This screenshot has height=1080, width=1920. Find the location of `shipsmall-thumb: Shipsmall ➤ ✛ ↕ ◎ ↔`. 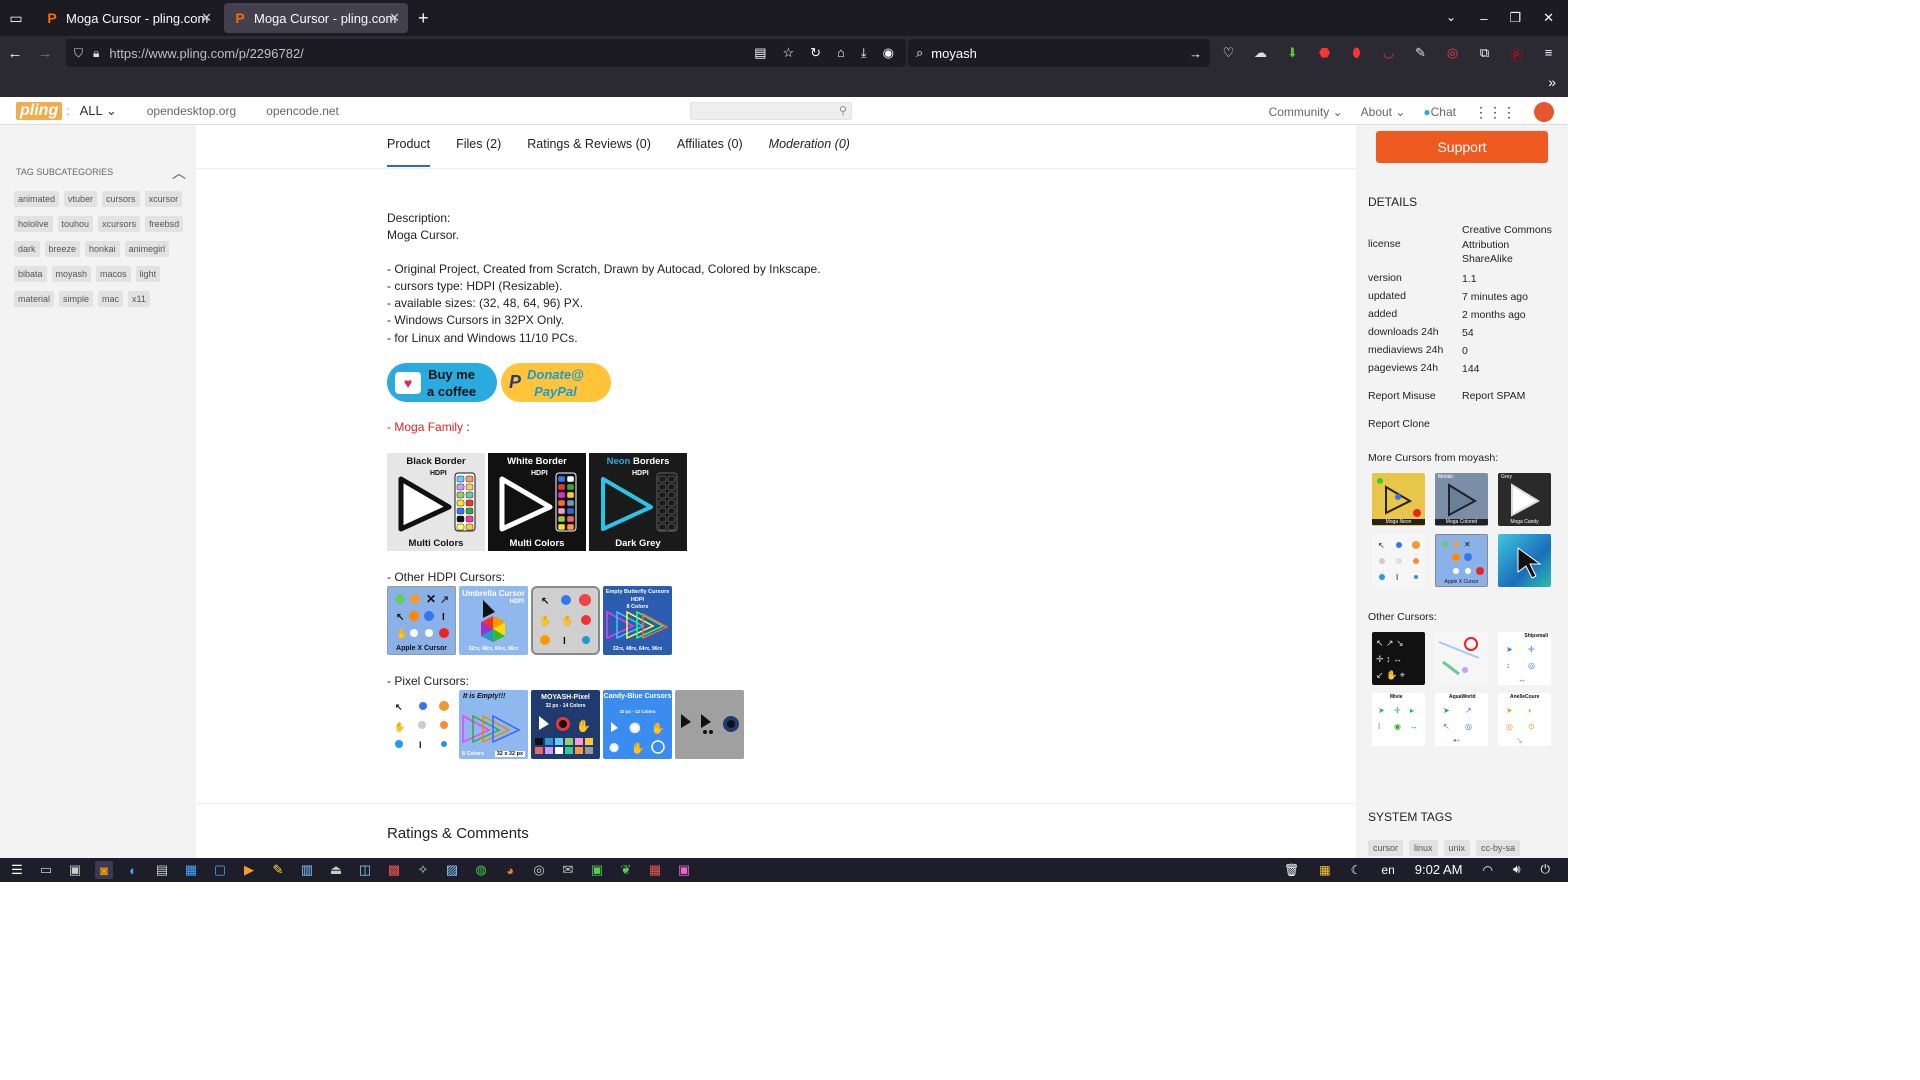

shipsmall-thumb: Shipsmall ➤ ✛ ↕ ◎ ↔ is located at coordinates (1524, 658).